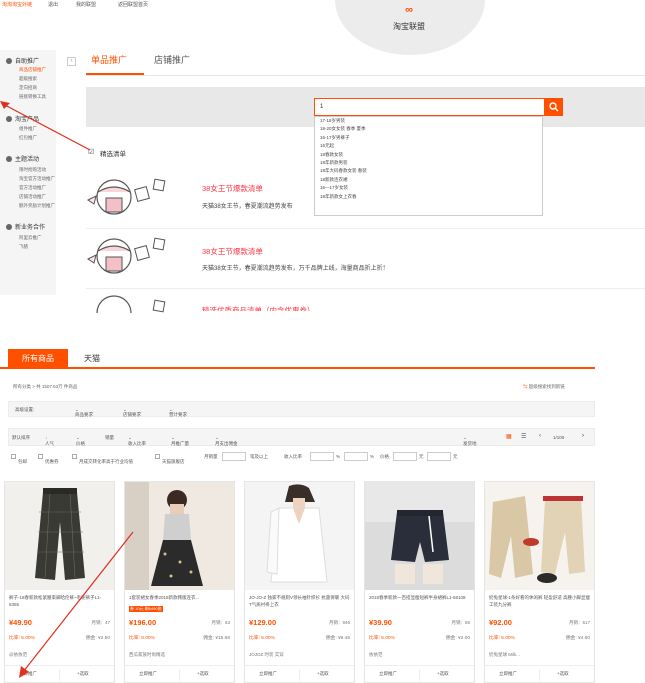 This screenshot has height=683, width=645. What do you see at coordinates (428, 146) in the screenshot?
I see `suggestion-item: 16元起` at bounding box center [428, 146].